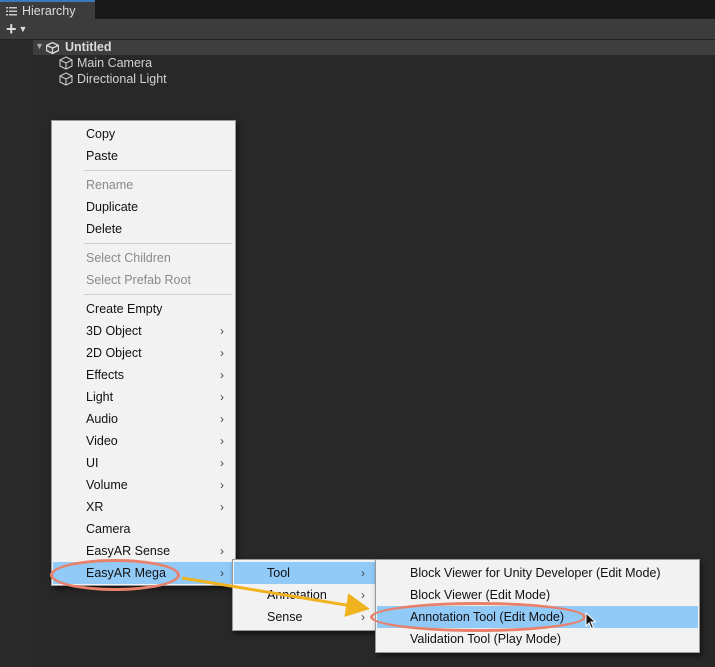 The height and width of the screenshot is (667, 715). Describe the element at coordinates (23, 29) in the screenshot. I see `chevron-down-icon: ▼` at that location.